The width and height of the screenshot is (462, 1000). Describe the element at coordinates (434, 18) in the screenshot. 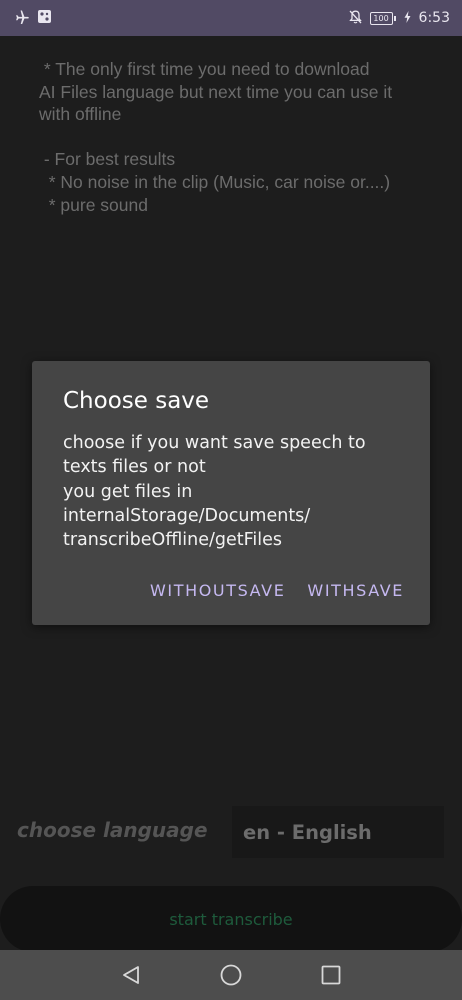

I see `status-time: 6:53` at that location.